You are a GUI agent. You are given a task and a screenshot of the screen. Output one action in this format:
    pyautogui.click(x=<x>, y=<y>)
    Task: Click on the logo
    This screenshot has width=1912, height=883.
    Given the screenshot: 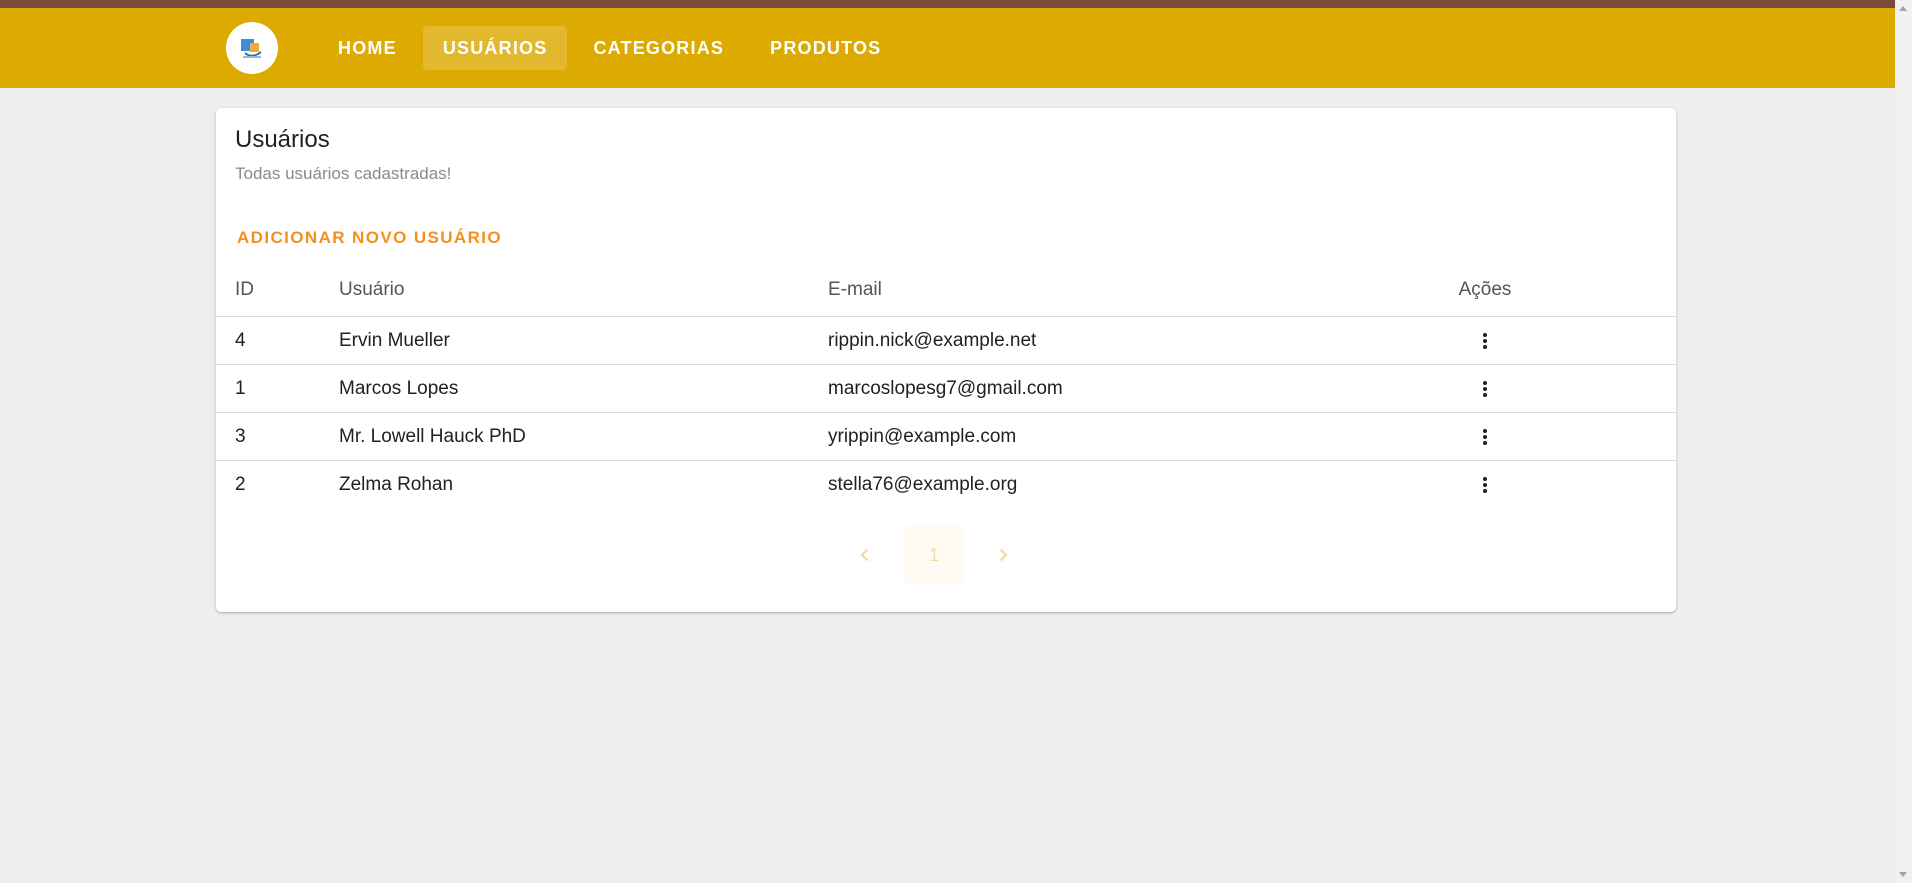 What is the action you would take?
    pyautogui.click(x=252, y=48)
    